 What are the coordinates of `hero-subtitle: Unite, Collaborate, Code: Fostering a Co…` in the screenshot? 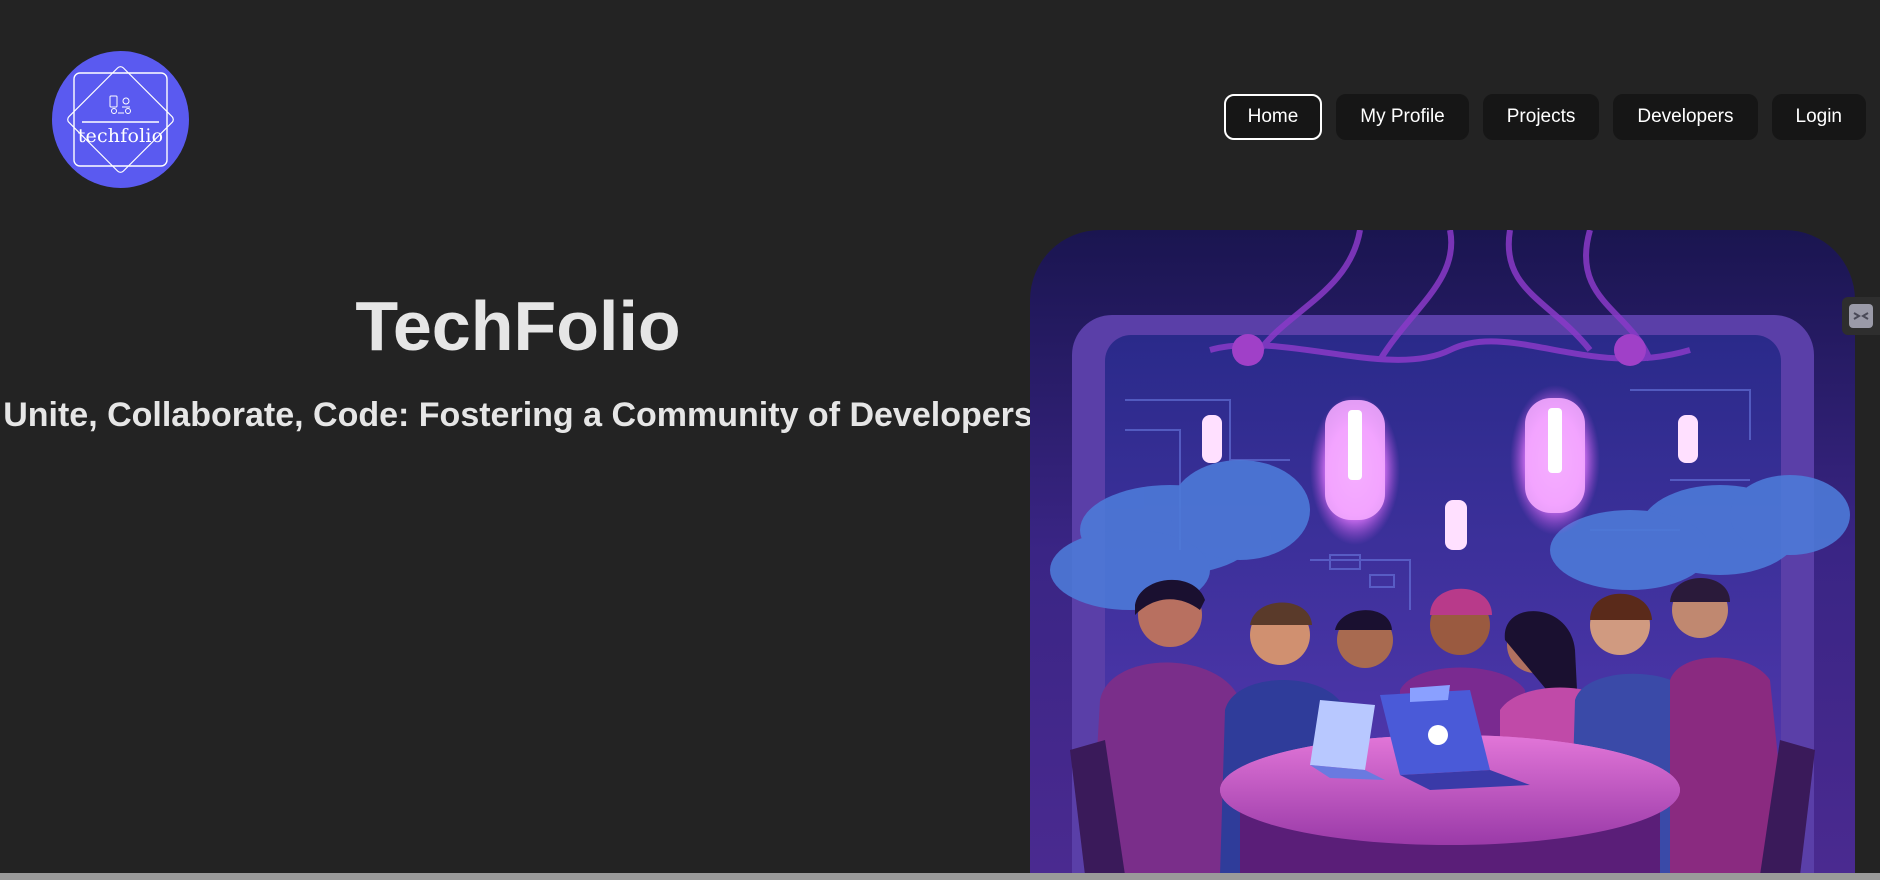 It's located at (518, 415).